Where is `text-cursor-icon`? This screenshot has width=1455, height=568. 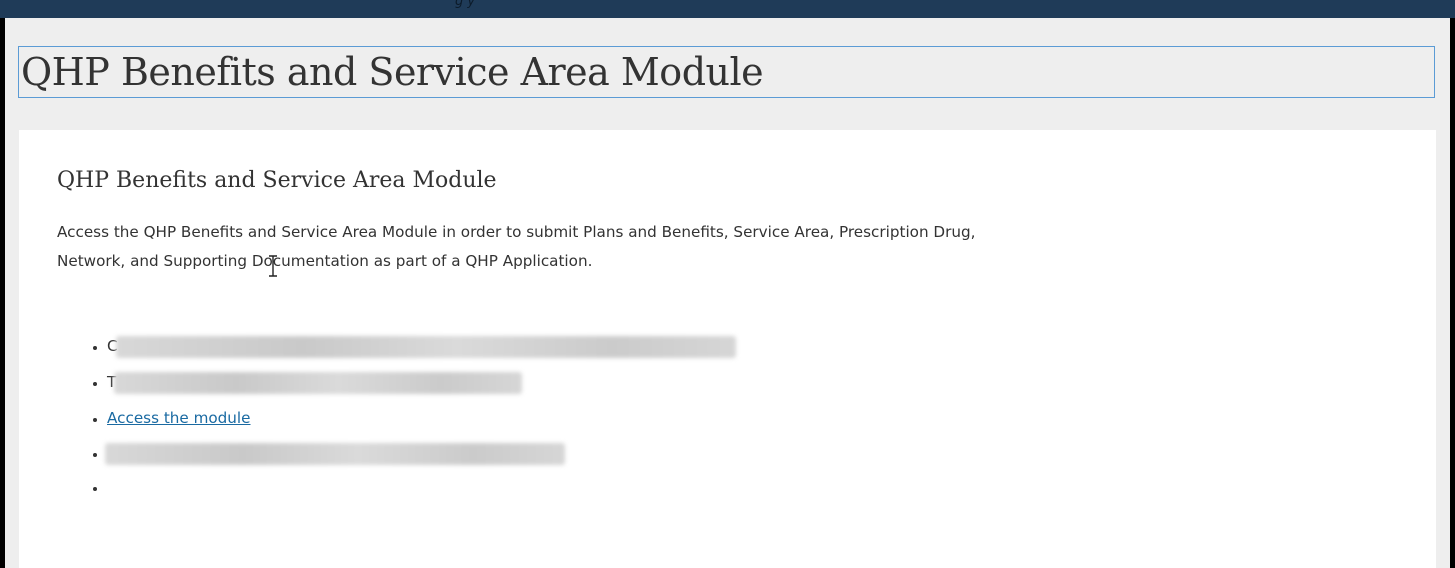
text-cursor-icon is located at coordinates (273, 266).